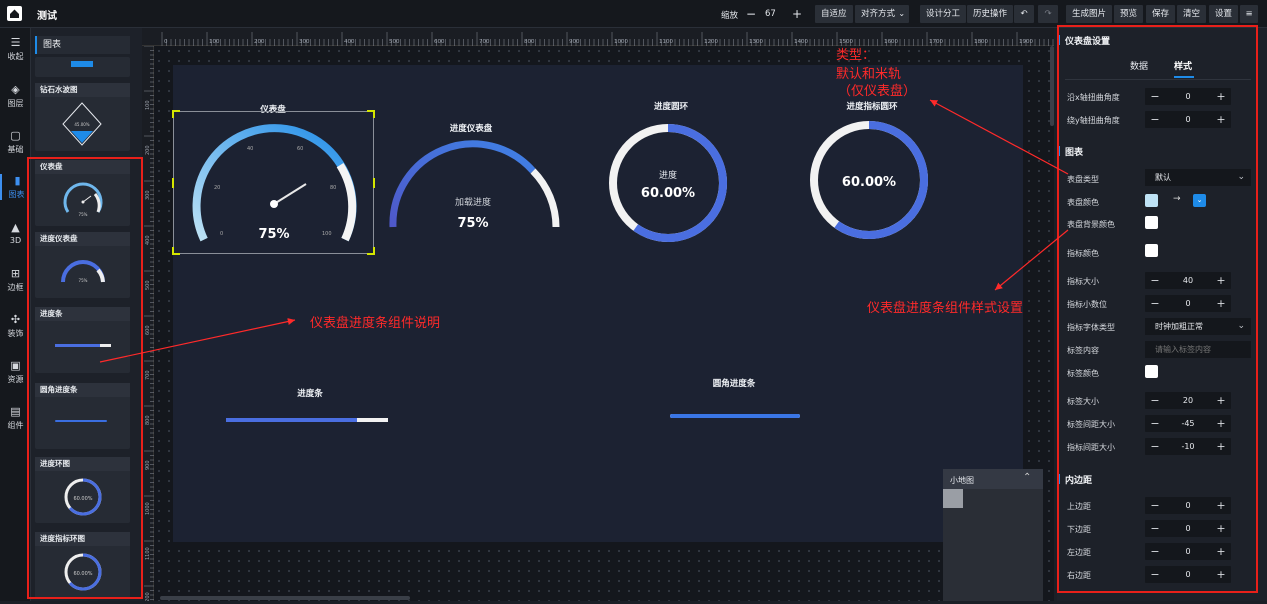 The height and width of the screenshot is (604, 1267). Describe the element at coordinates (882, 14) in the screenshot. I see `align-button: 对齐方式 ⌄` at that location.